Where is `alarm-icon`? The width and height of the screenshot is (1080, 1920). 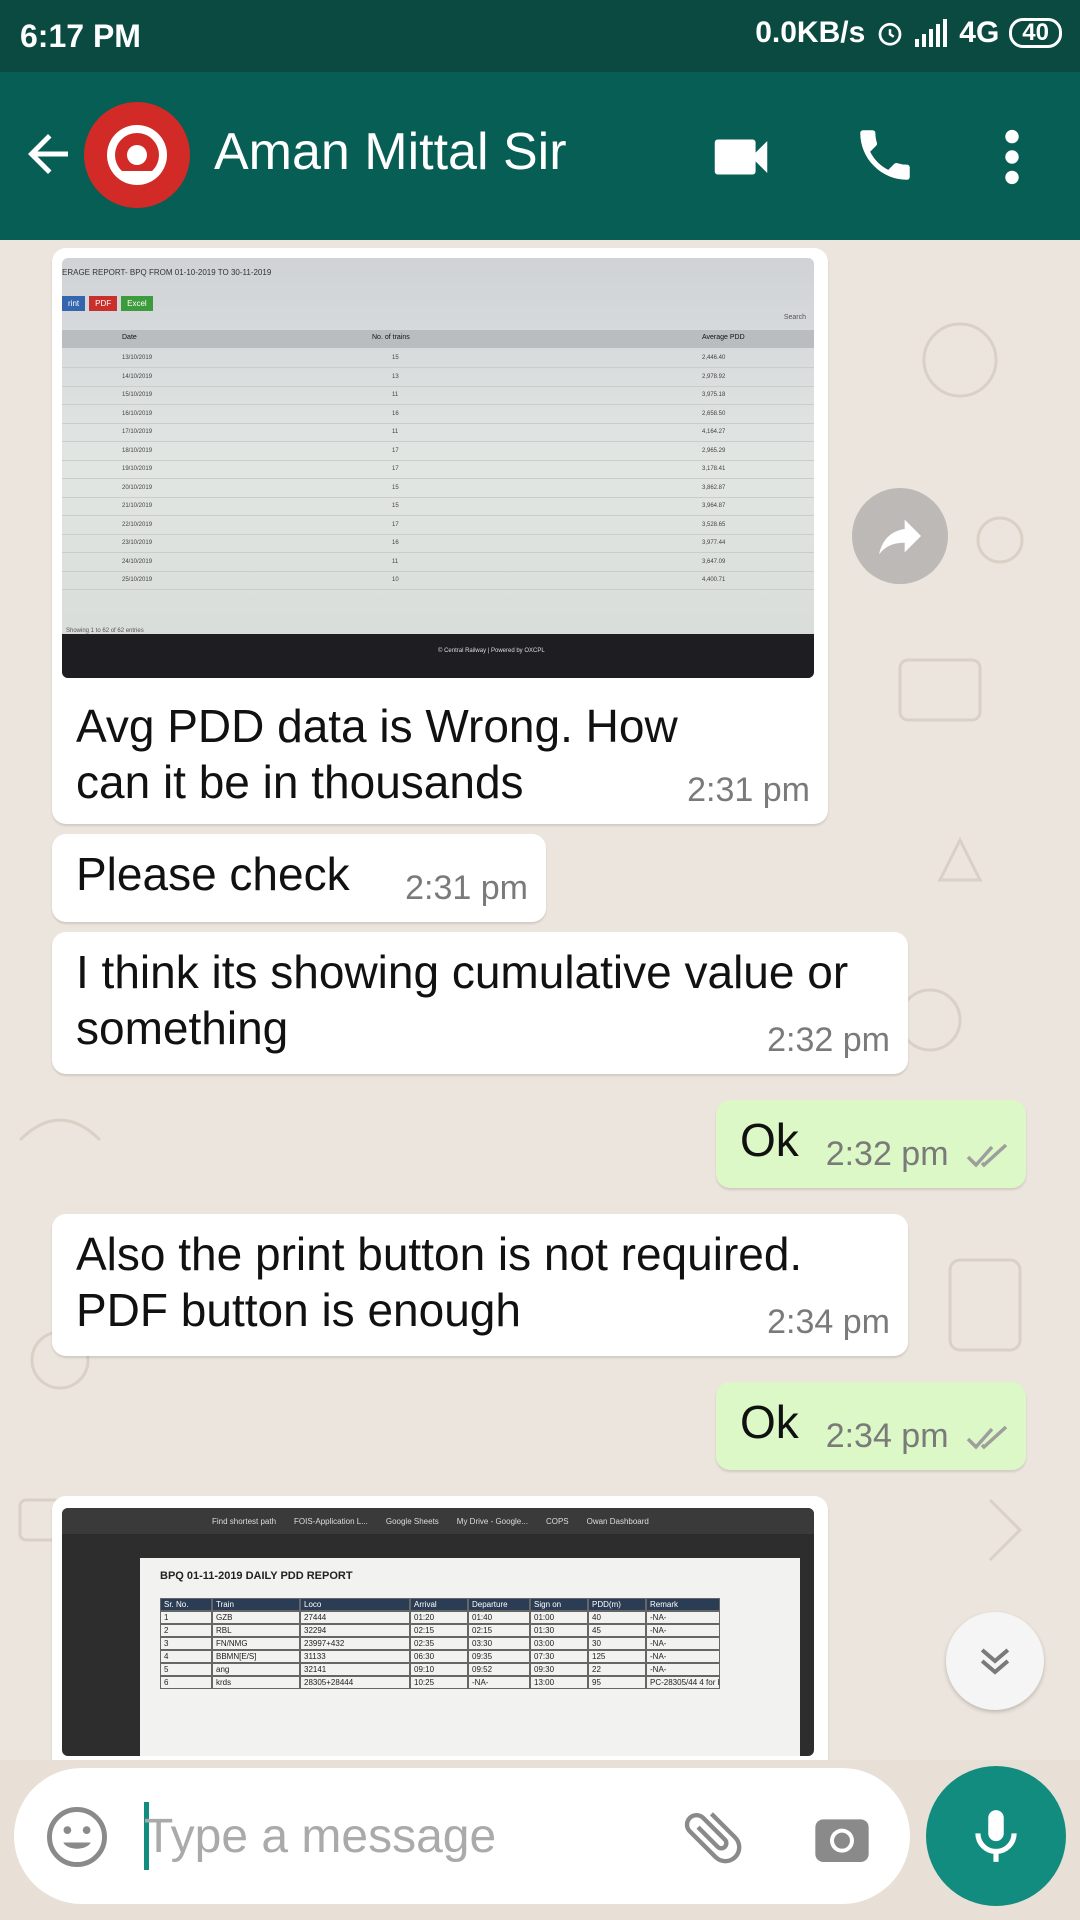
alarm-icon is located at coordinates (890, 34).